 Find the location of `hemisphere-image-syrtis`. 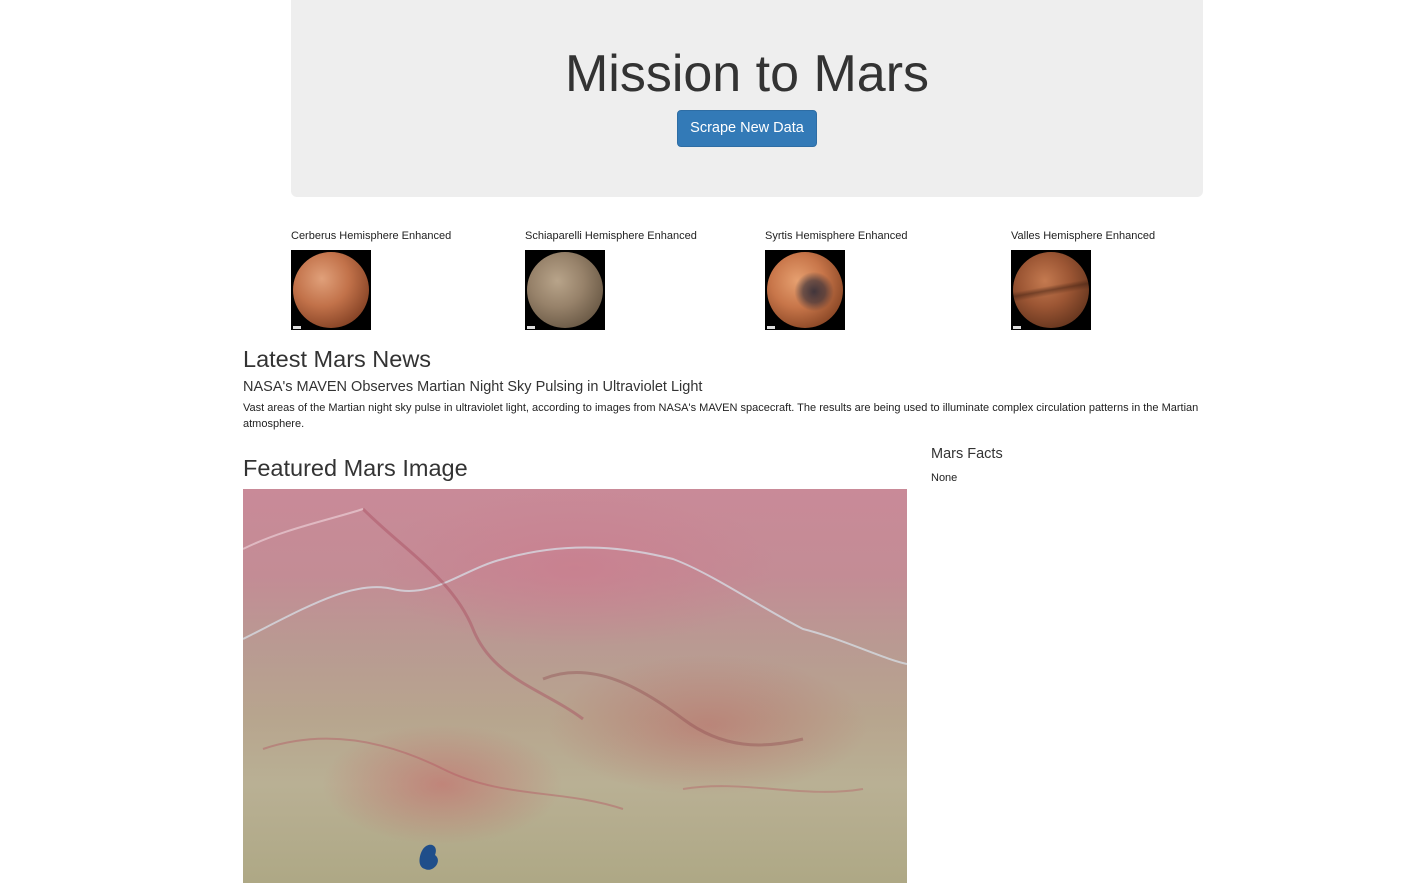

hemisphere-image-syrtis is located at coordinates (805, 290).